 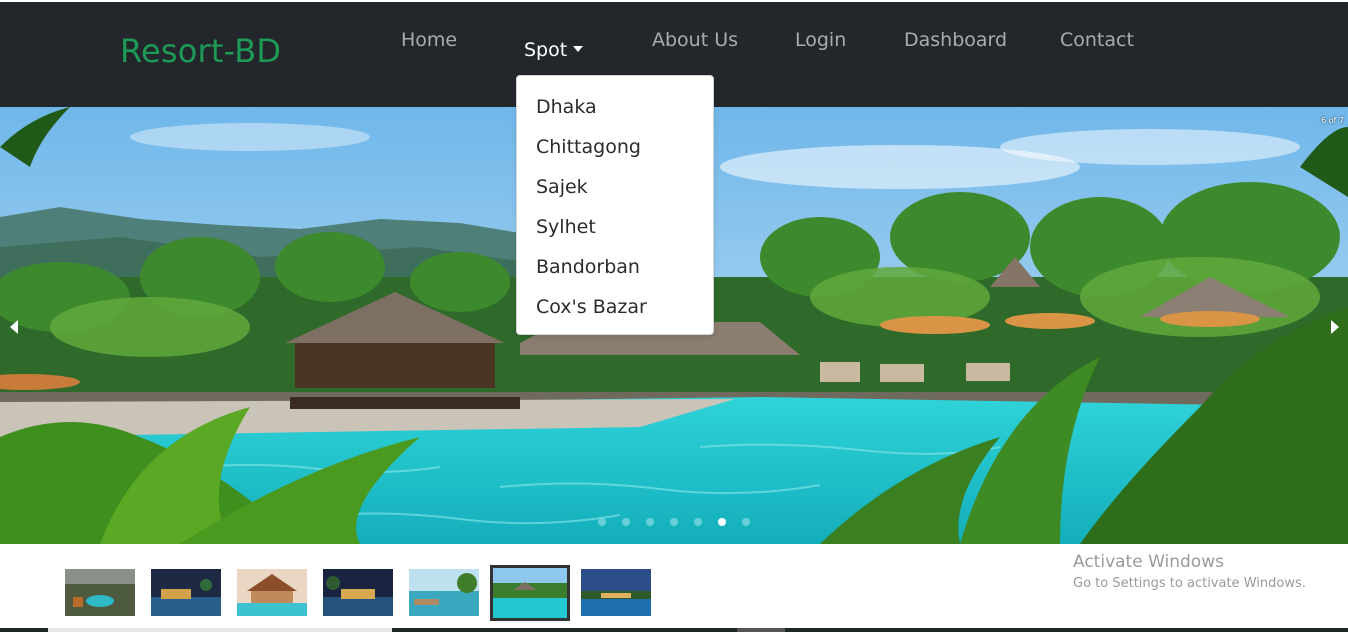 I want to click on nav-home: Home, so click(x=429, y=40).